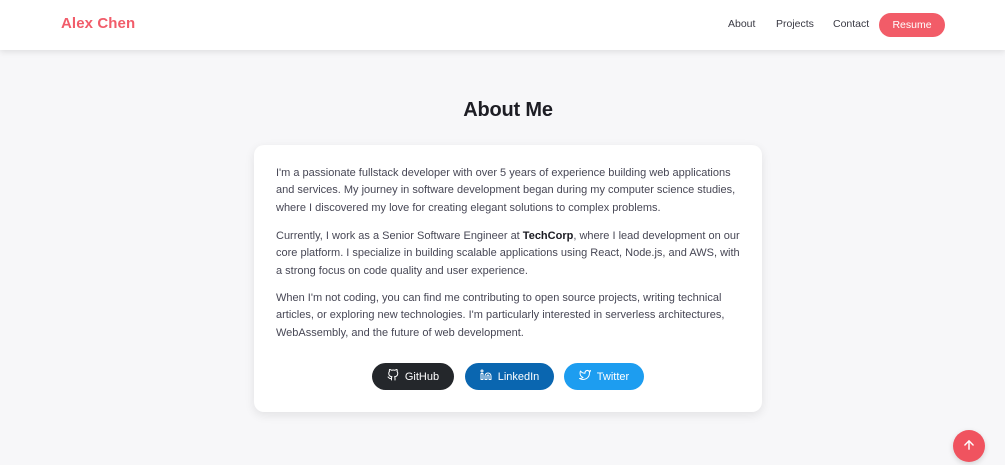 The height and width of the screenshot is (465, 1005). What do you see at coordinates (795, 24) in the screenshot?
I see `nav-link-projects: Projects` at bounding box center [795, 24].